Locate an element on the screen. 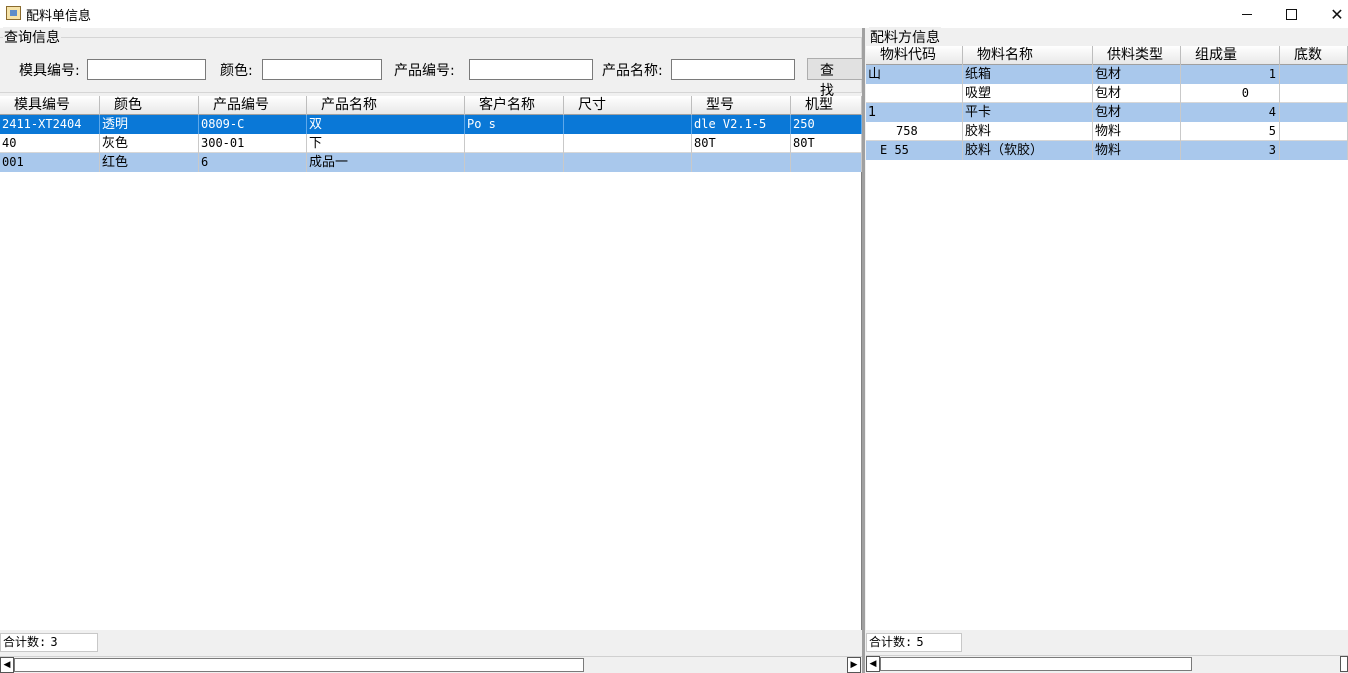  table-row: E 55 胶料（软胶） 物料 3 is located at coordinates (1107, 150).